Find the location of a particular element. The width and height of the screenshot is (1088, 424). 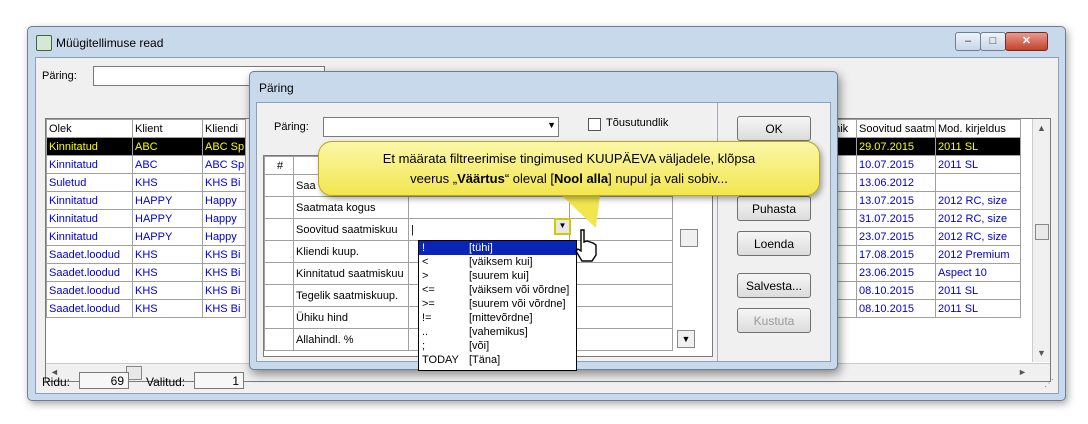

resize-grip-icon: ⋰ is located at coordinates (1049, 383).